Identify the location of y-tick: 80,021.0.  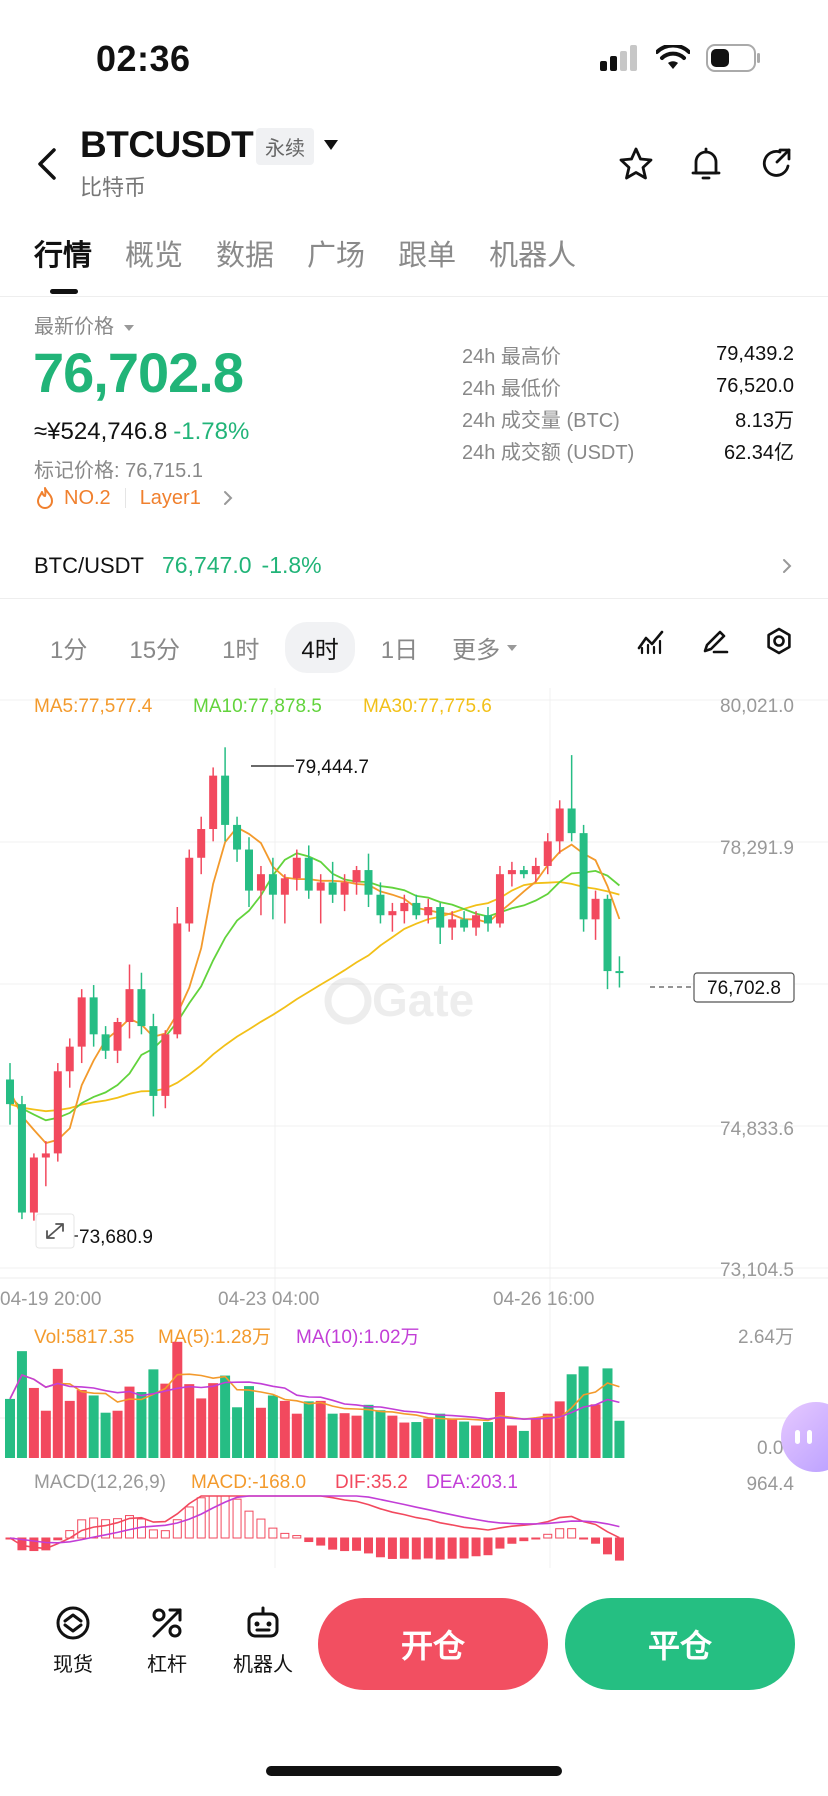
(757, 706).